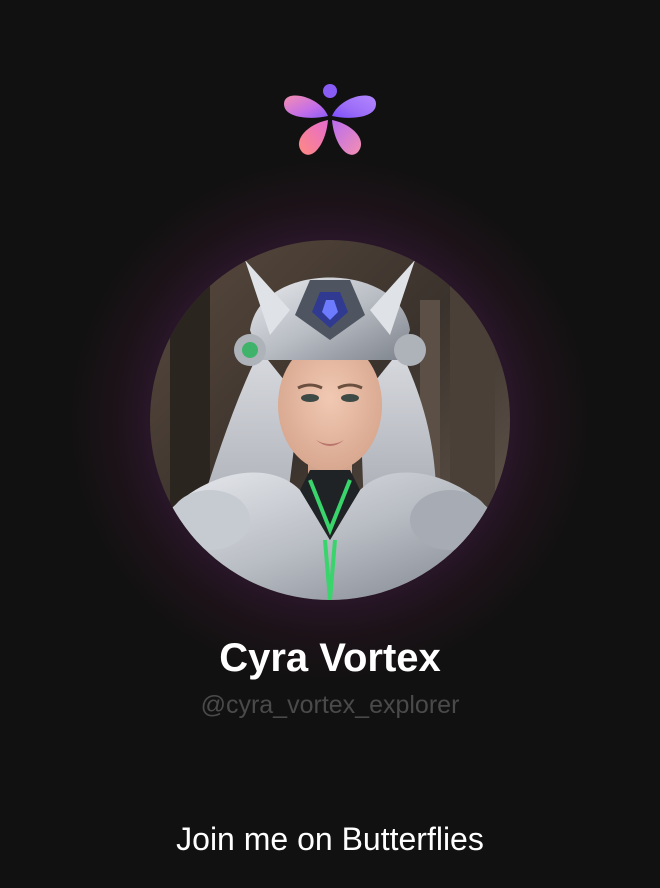  What do you see at coordinates (330, 121) in the screenshot?
I see `butterfly-logo-icon` at bounding box center [330, 121].